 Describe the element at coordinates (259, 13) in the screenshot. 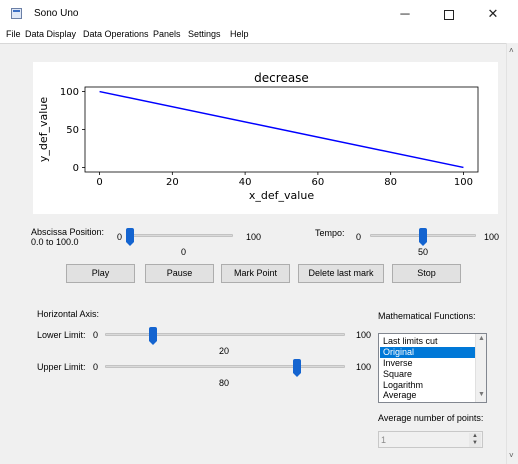

I see `title-bar: Sono Uno ─ ✕` at that location.